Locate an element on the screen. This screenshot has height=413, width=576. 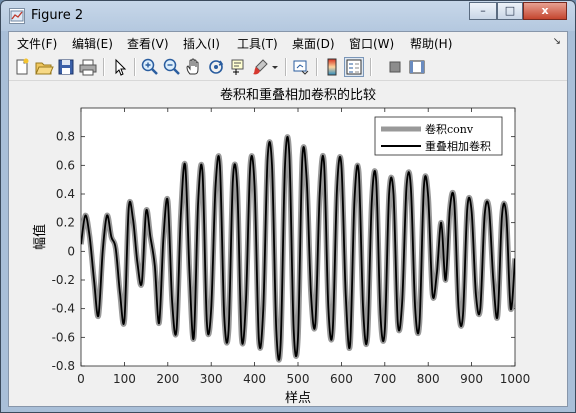
x-tick-label: 900 is located at coordinates (471, 379).